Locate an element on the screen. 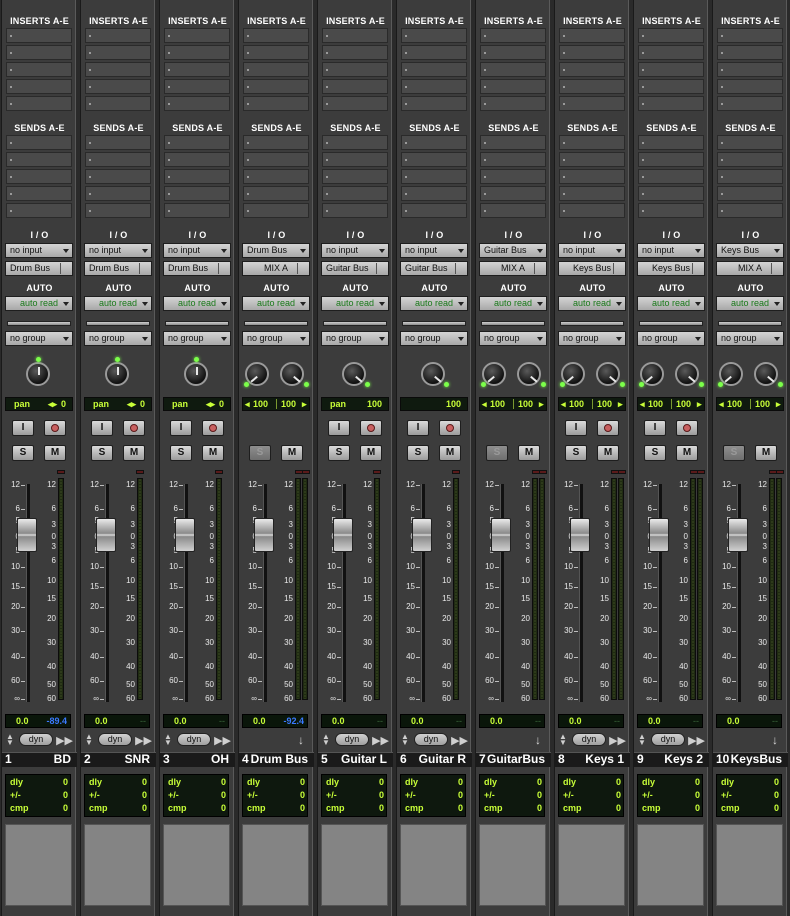 This screenshot has width=790, height=916. pan-display: pan 100 is located at coordinates (355, 404).